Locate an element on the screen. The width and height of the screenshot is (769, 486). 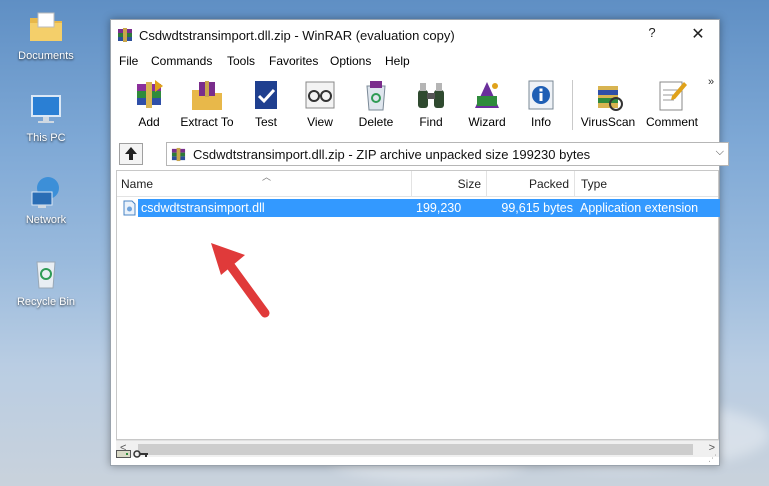
toolbar-overflow-chevron: » is located at coordinates (711, 82).